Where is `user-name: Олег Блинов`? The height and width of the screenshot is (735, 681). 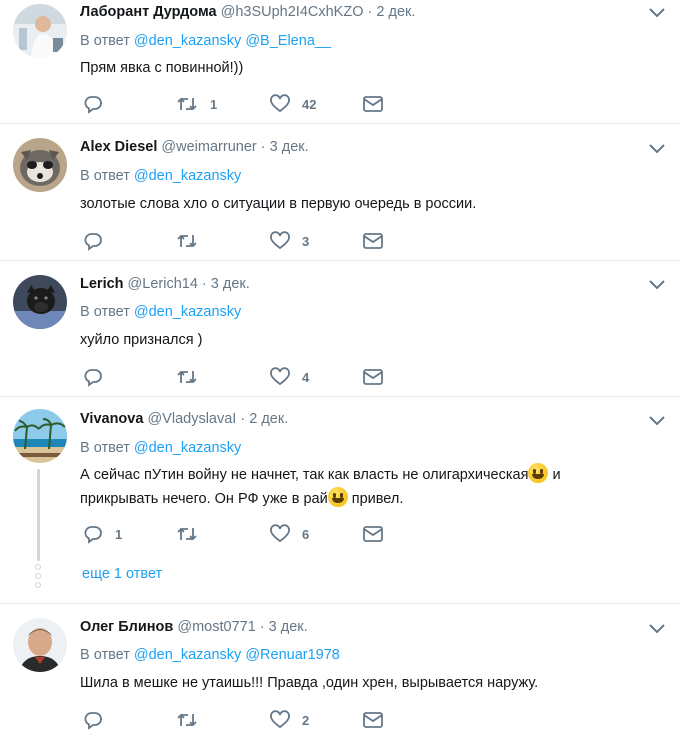 user-name: Олег Блинов is located at coordinates (126, 627).